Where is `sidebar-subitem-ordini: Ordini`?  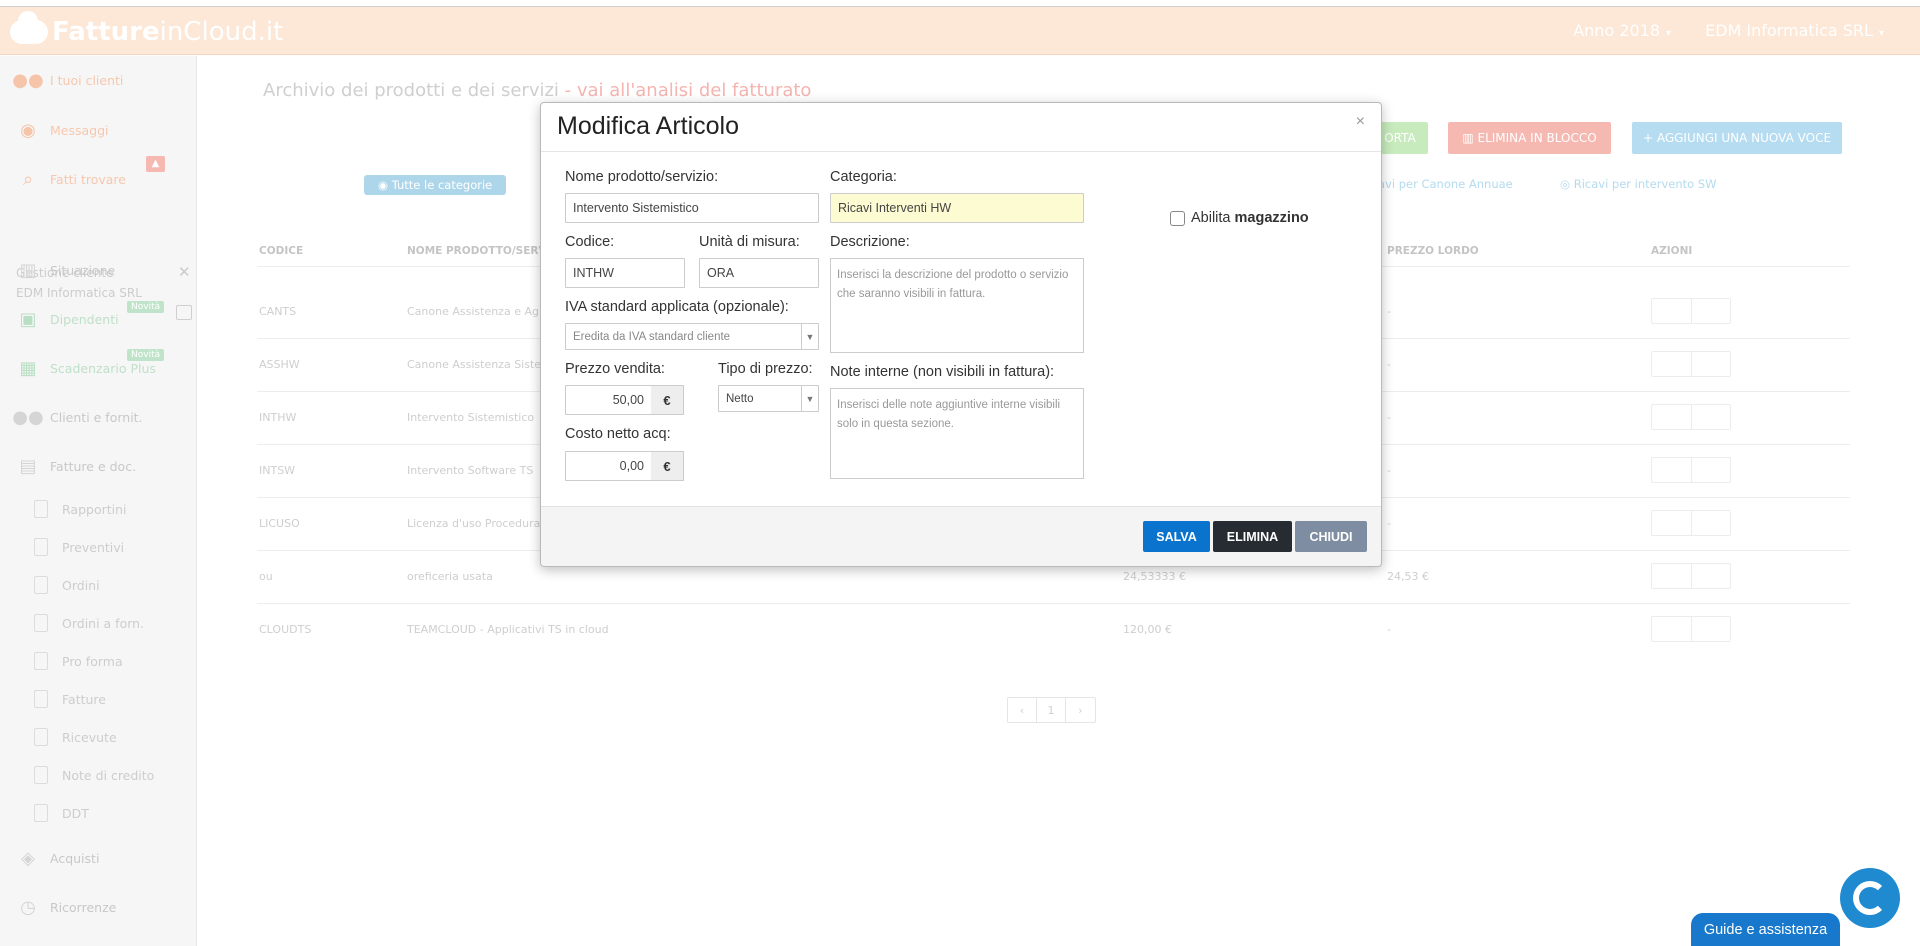
sidebar-subitem-ordini: Ordini is located at coordinates (67, 585).